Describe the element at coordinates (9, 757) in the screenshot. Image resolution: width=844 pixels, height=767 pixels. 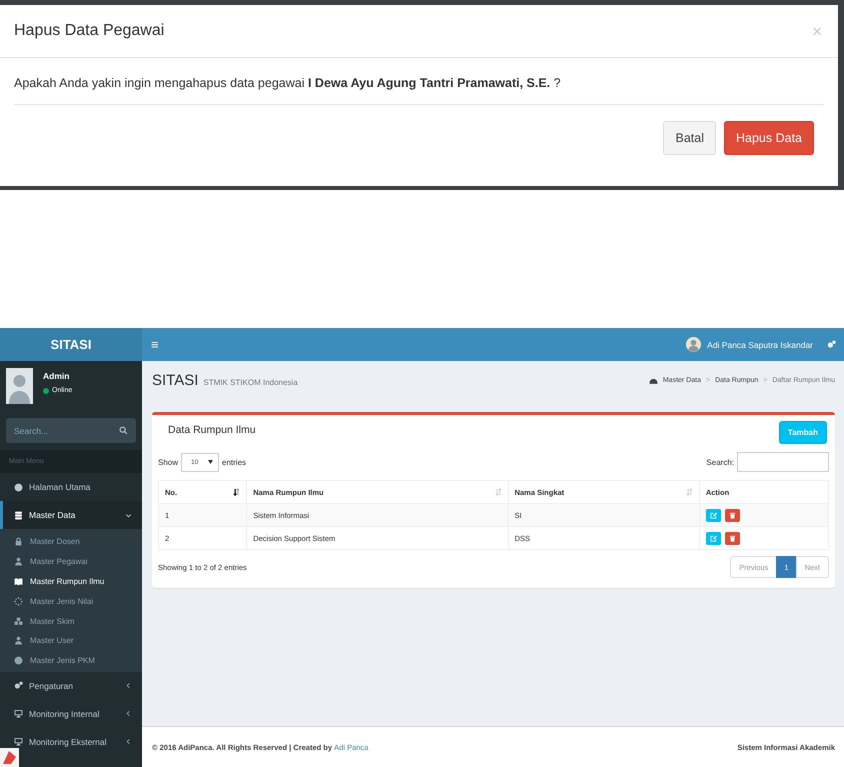
I see `extension-icon` at that location.